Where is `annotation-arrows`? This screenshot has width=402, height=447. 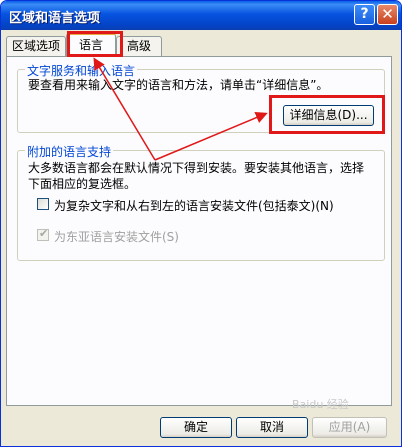 annotation-arrows is located at coordinates (180, 109).